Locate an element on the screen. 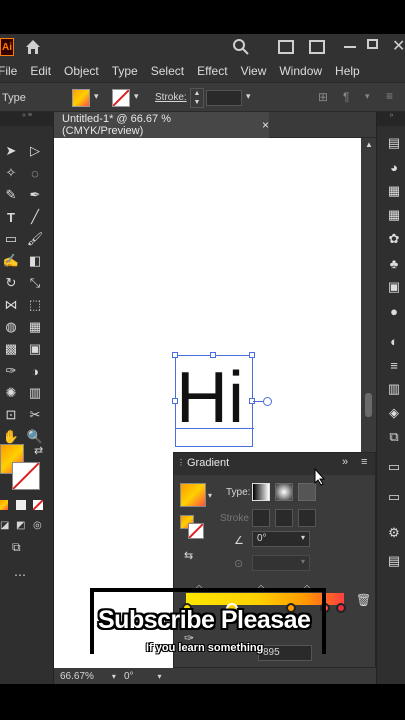  color-mode-gradient is located at coordinates (4, 505).